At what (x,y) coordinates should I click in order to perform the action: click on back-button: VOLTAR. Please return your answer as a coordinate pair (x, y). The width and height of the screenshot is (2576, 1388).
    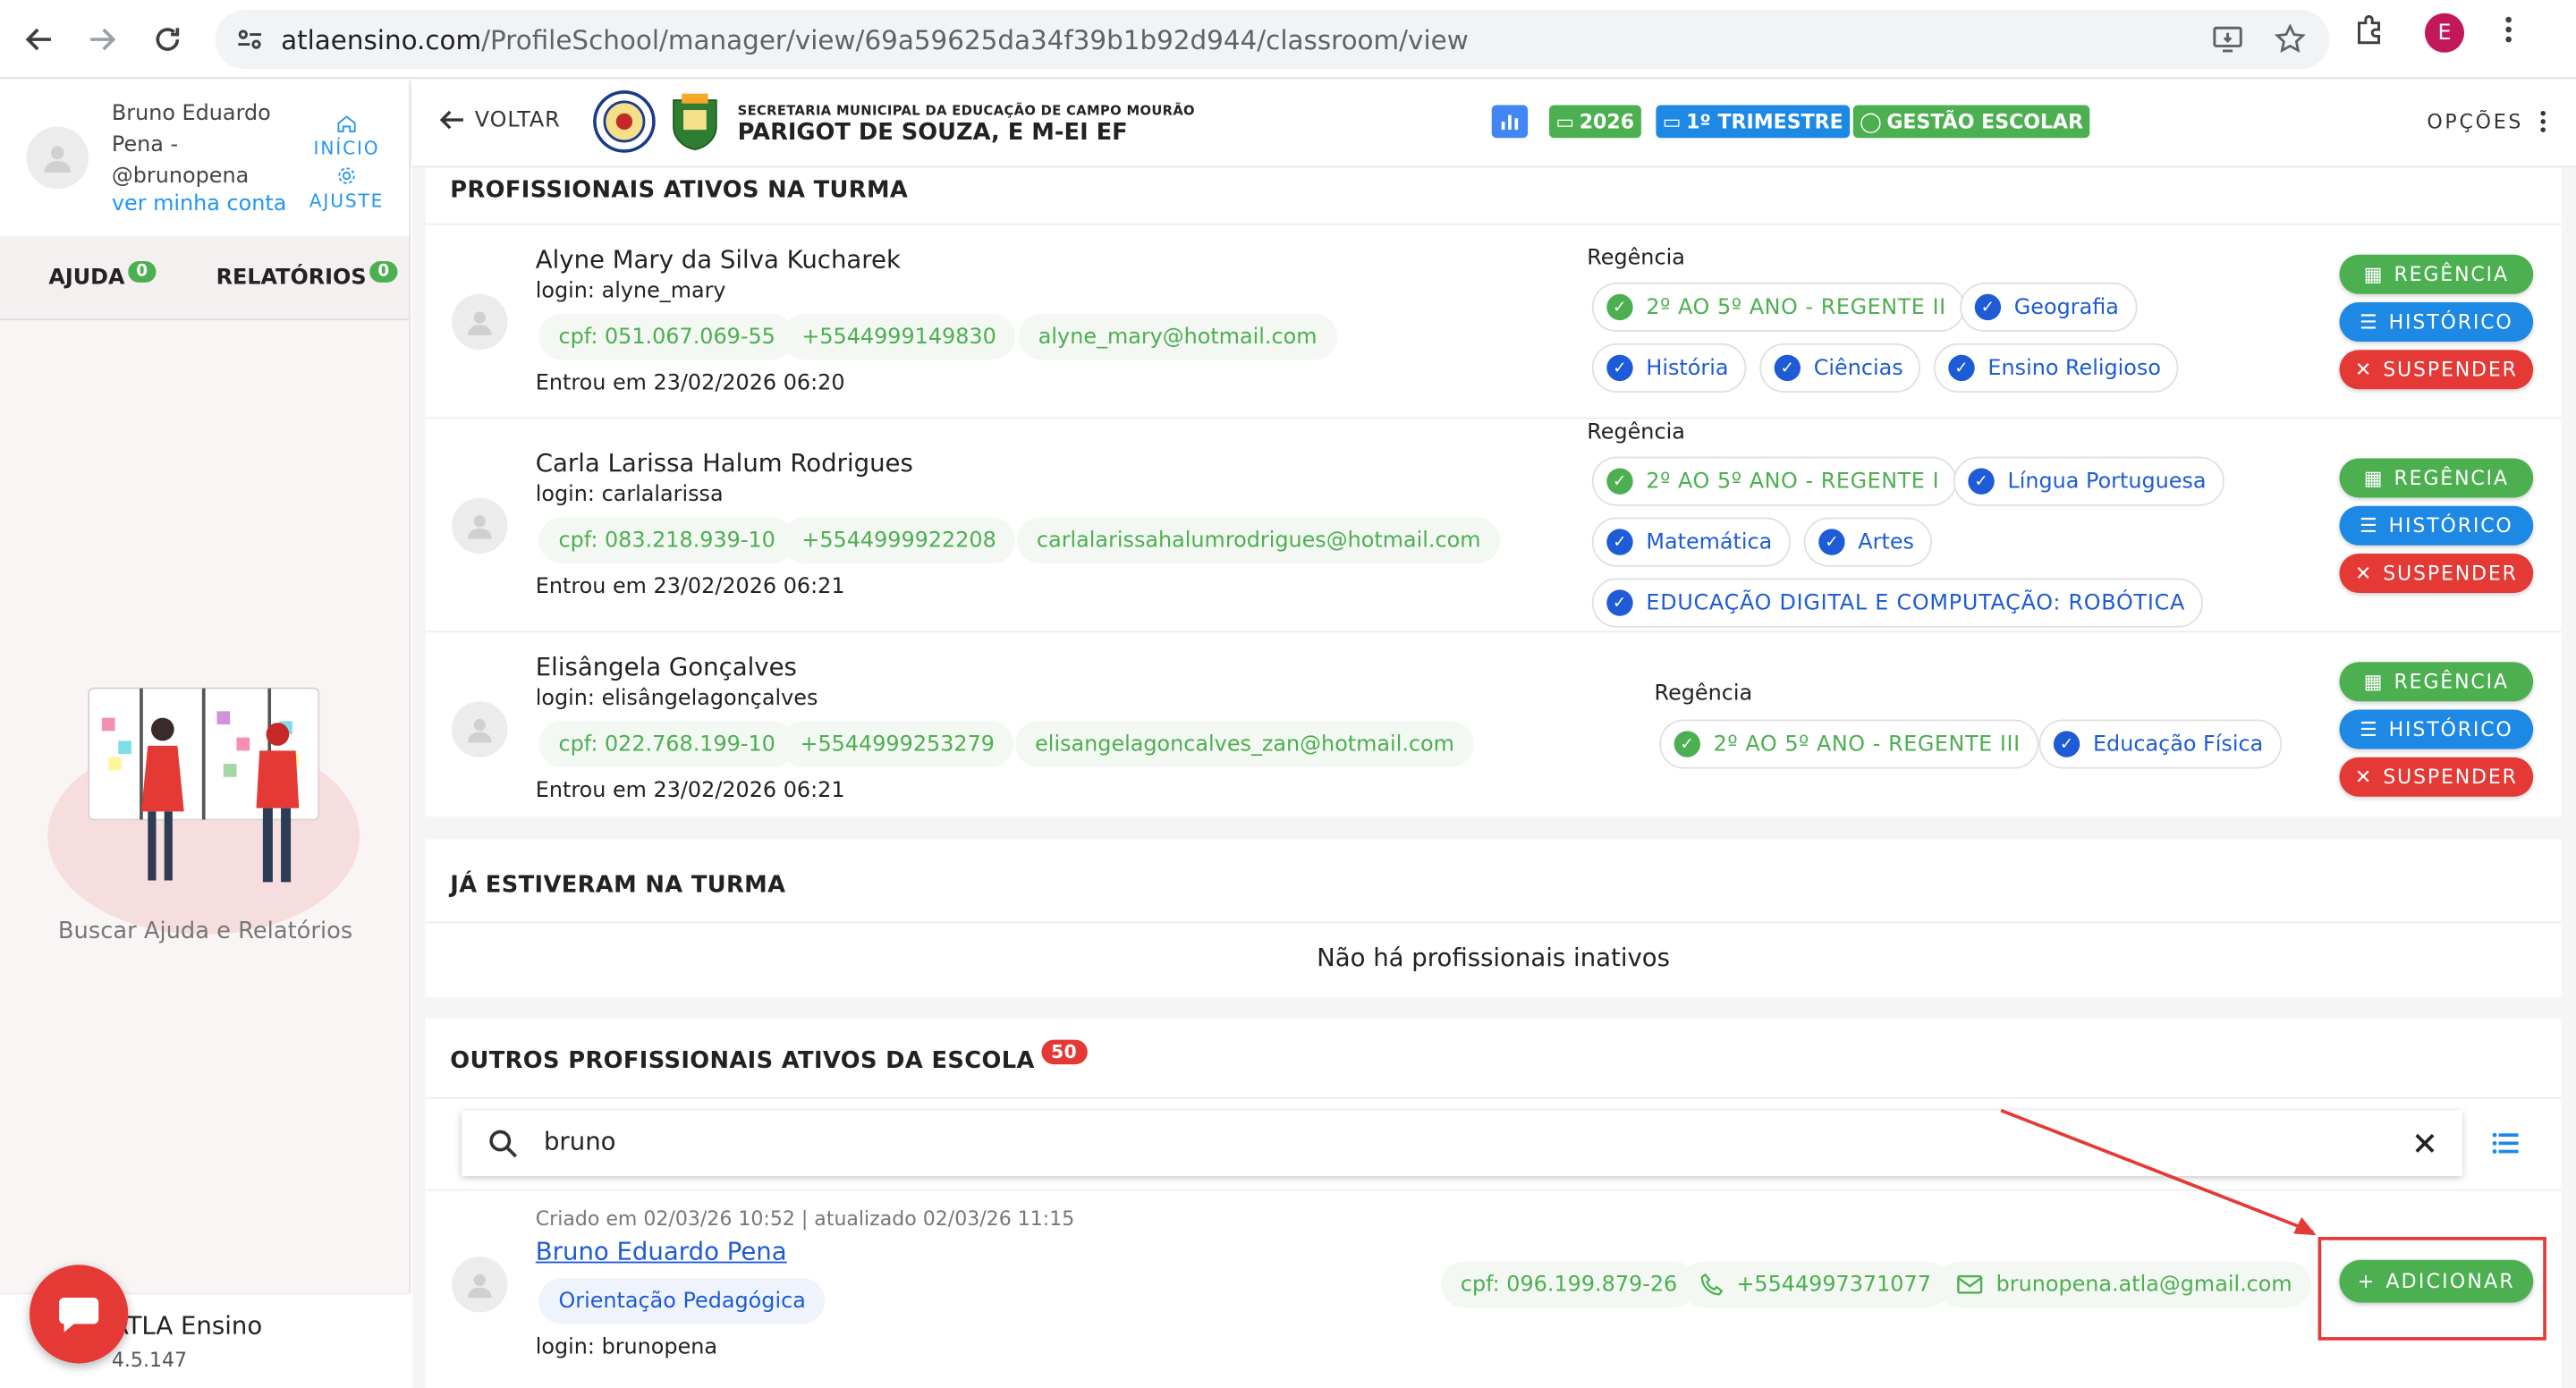
    Looking at the image, I should click on (499, 119).